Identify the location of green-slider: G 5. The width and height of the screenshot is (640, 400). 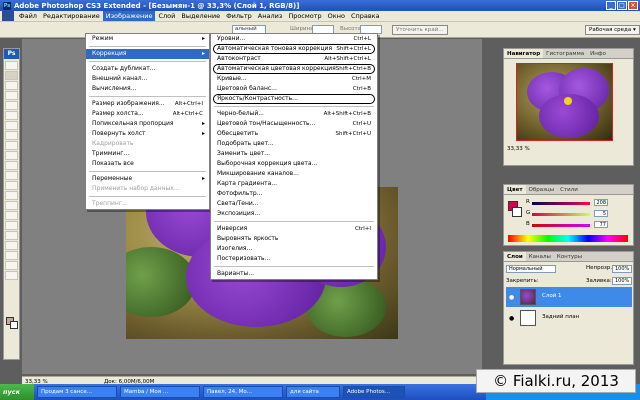
(571, 214).